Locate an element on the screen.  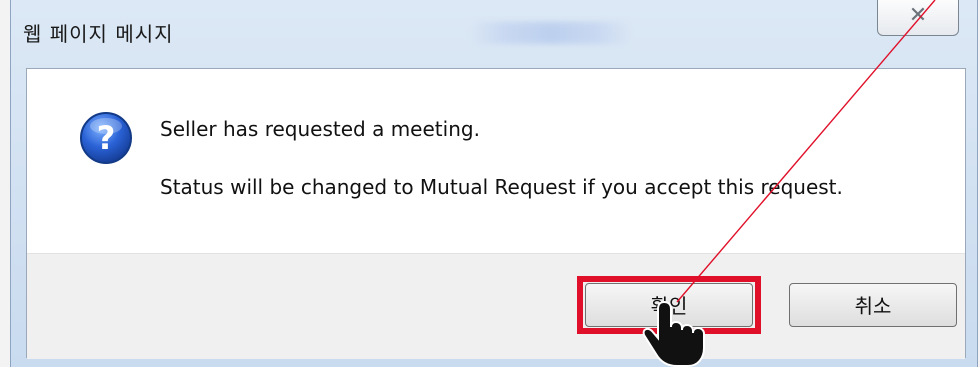
dialog-title: 웹 페이지 메시지 is located at coordinates (98, 34).